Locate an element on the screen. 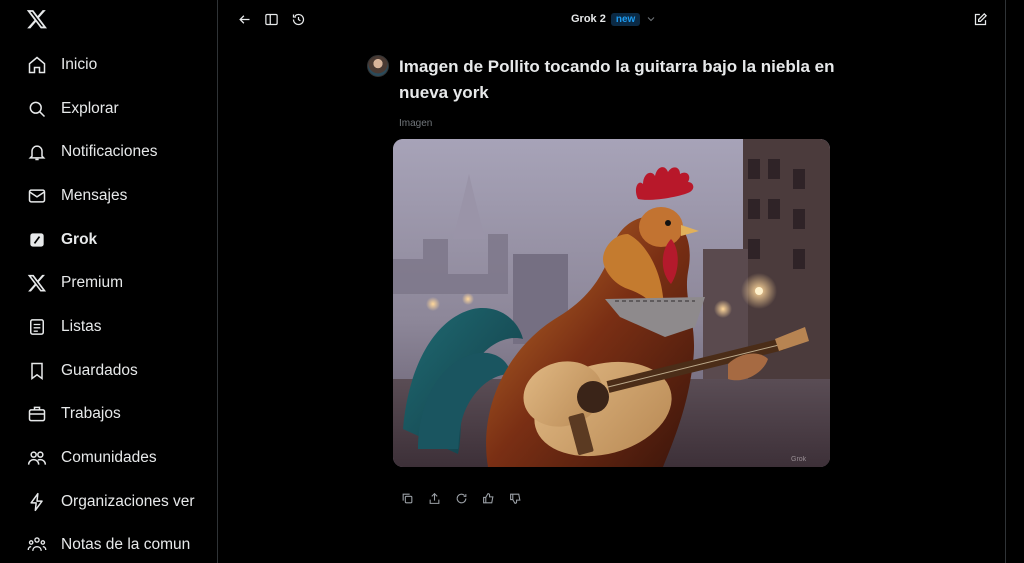 This screenshot has width=1024, height=563. sidebar-item-label: Notas de la comun is located at coordinates (126, 545).